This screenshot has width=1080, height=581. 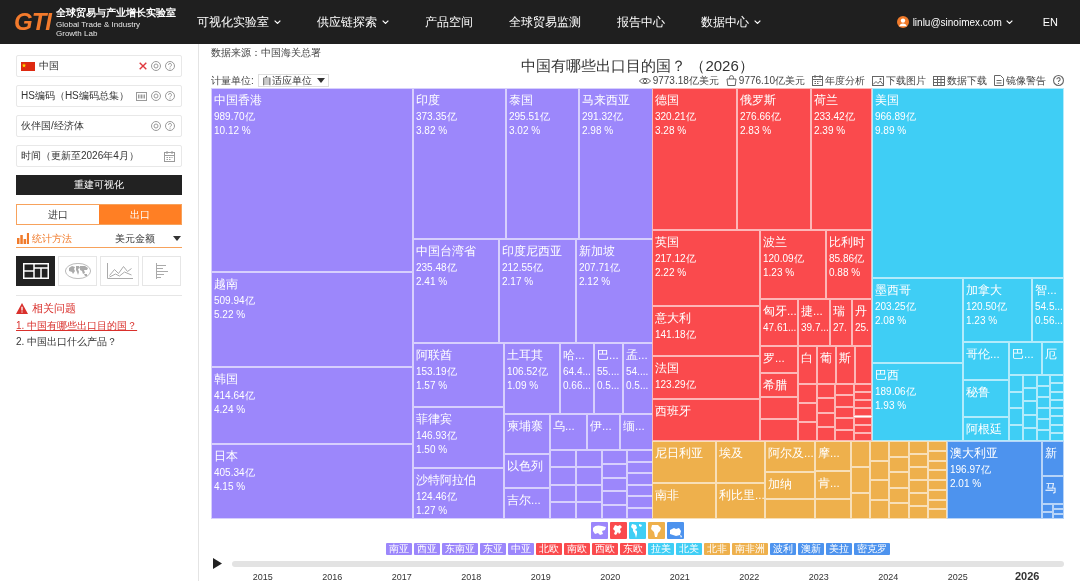 What do you see at coordinates (648, 563) in the screenshot?
I see `timeline-track` at bounding box center [648, 563].